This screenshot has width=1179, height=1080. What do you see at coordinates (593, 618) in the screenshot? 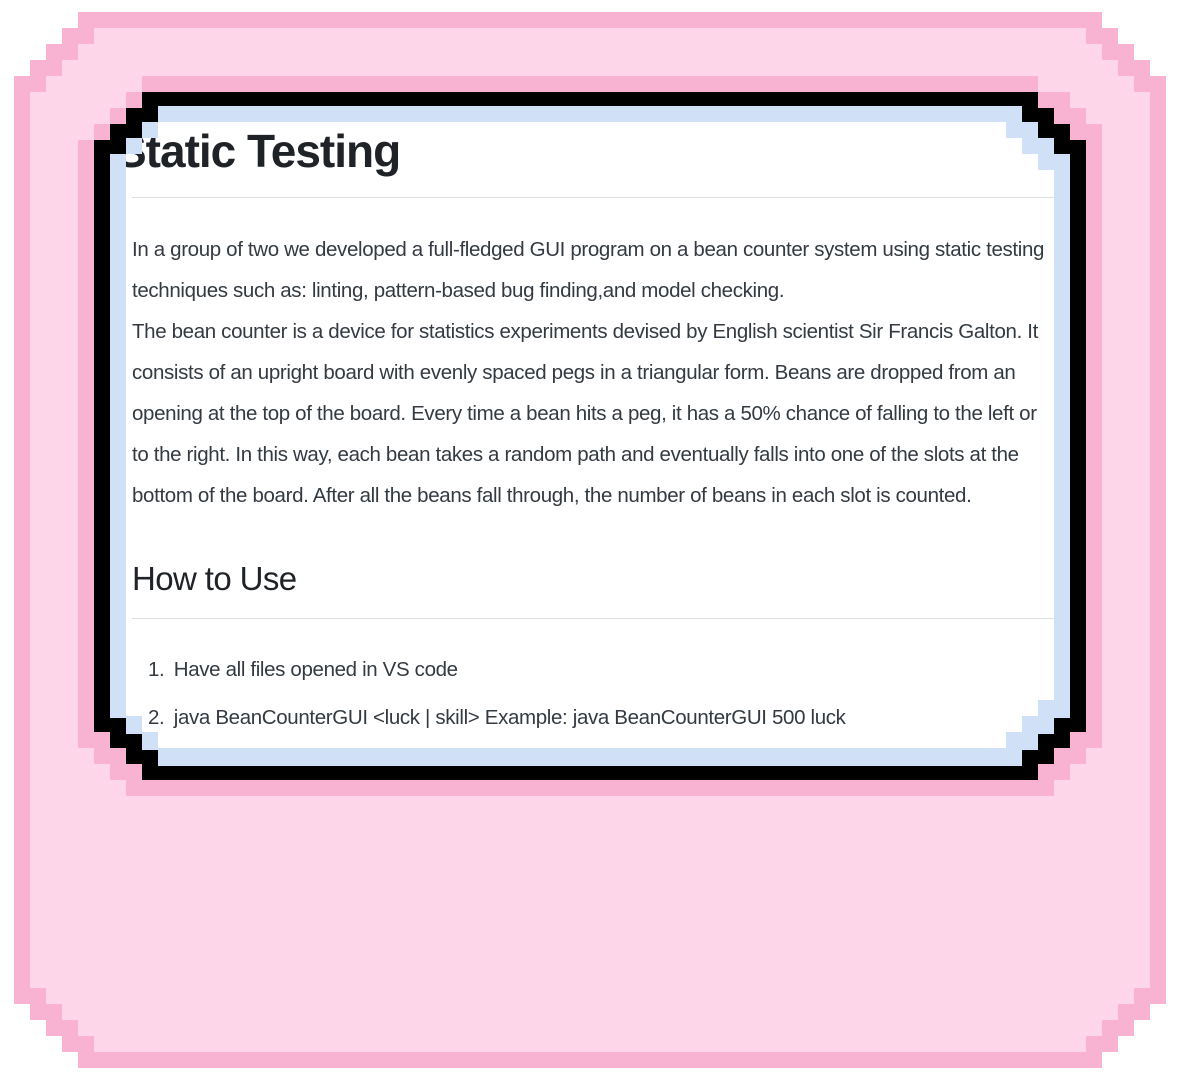
I see `section-divider` at bounding box center [593, 618].